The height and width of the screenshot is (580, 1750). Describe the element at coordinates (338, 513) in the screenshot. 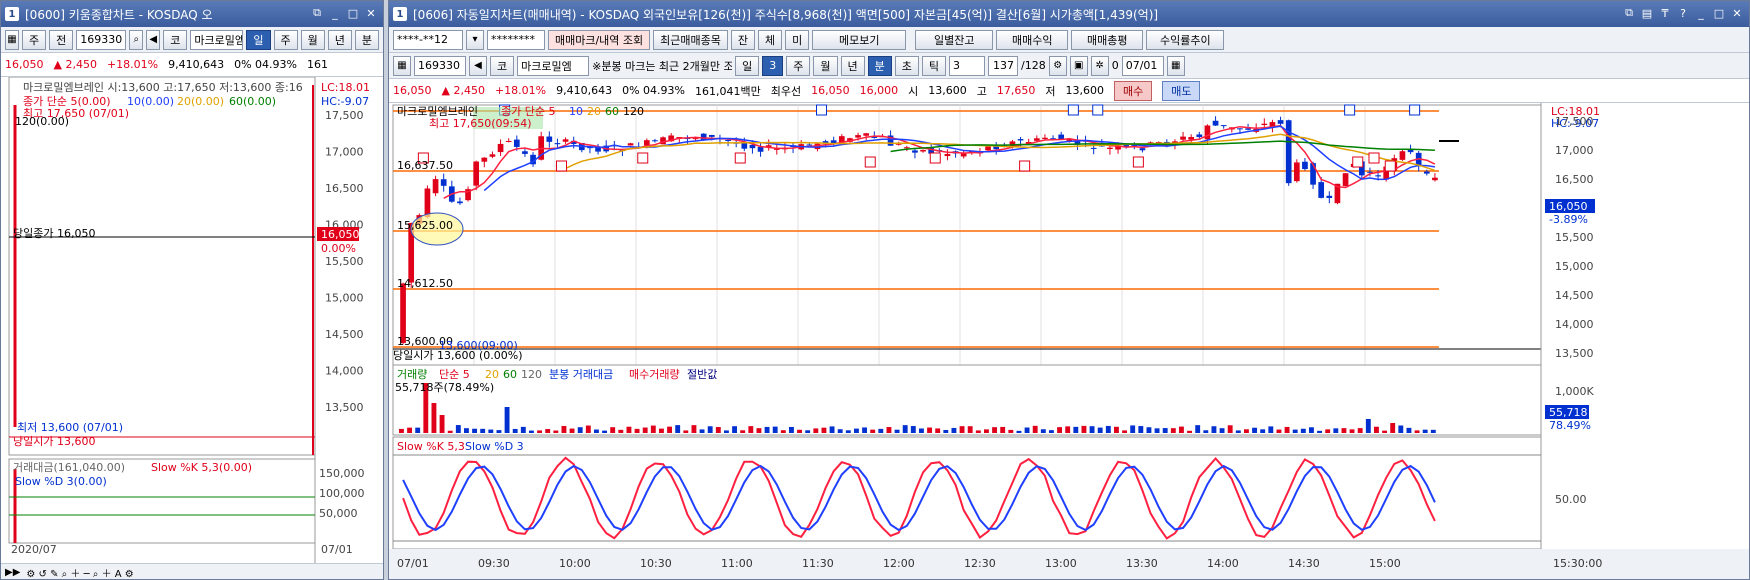

I see `left-sub-tick: 50,000` at that location.